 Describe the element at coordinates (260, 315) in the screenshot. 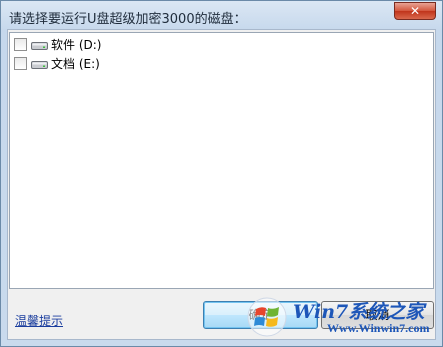

I see `ok-button: 确定` at that location.